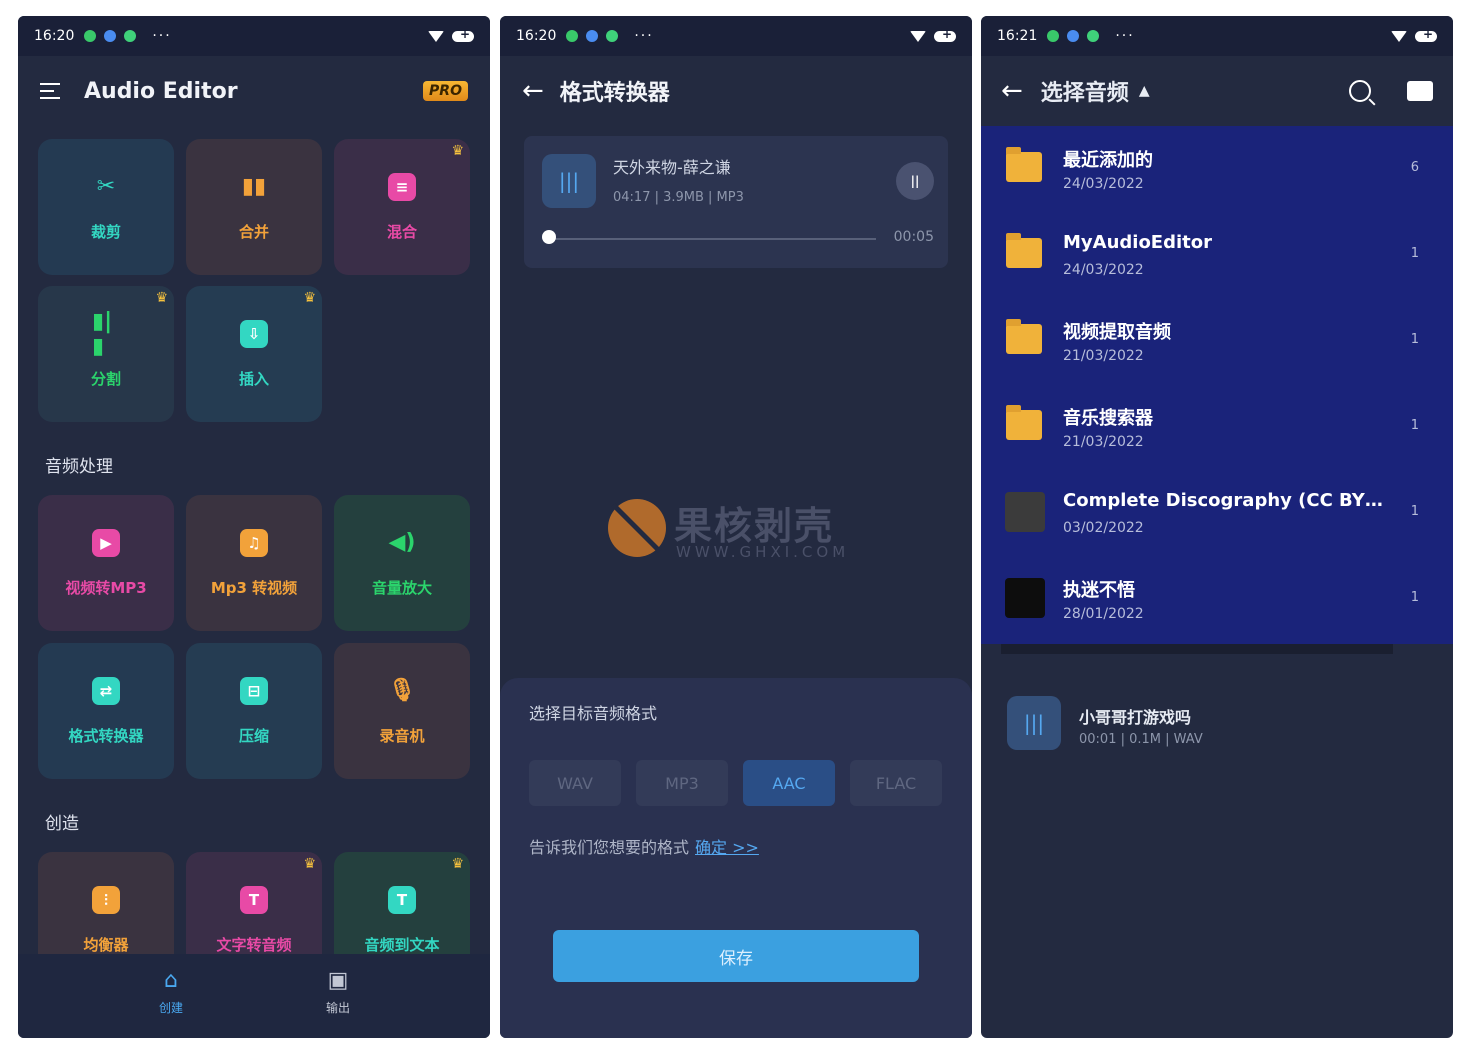  I want to click on tool-label: 插入, so click(253, 378).